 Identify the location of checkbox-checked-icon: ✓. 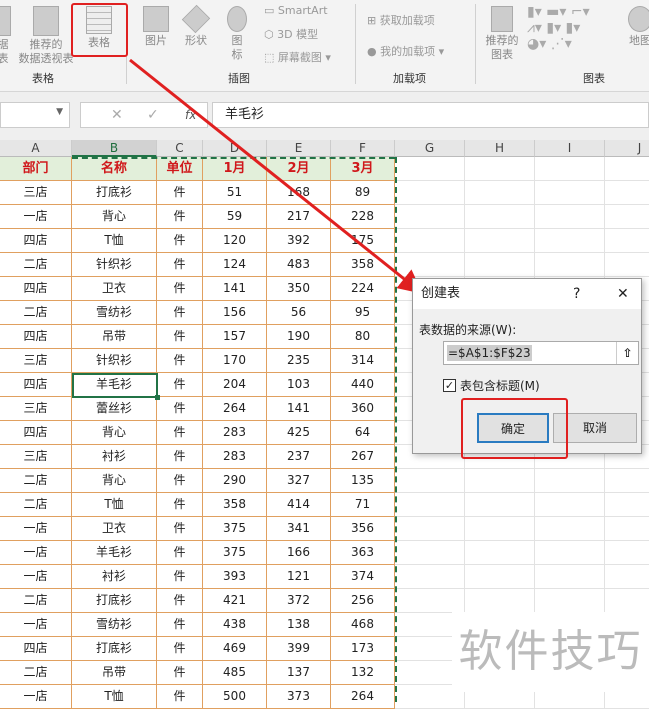
(449, 385).